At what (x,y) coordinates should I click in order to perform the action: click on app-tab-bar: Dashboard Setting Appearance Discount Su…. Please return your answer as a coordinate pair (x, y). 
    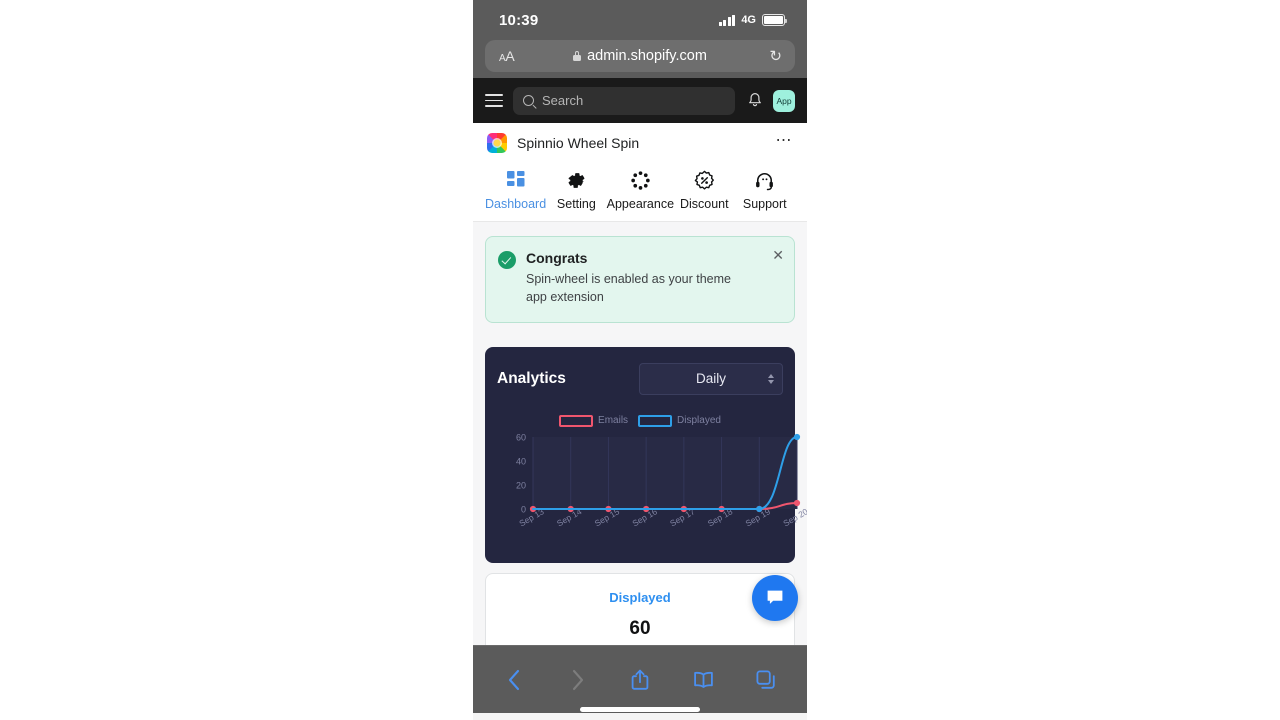
    Looking at the image, I should click on (640, 192).